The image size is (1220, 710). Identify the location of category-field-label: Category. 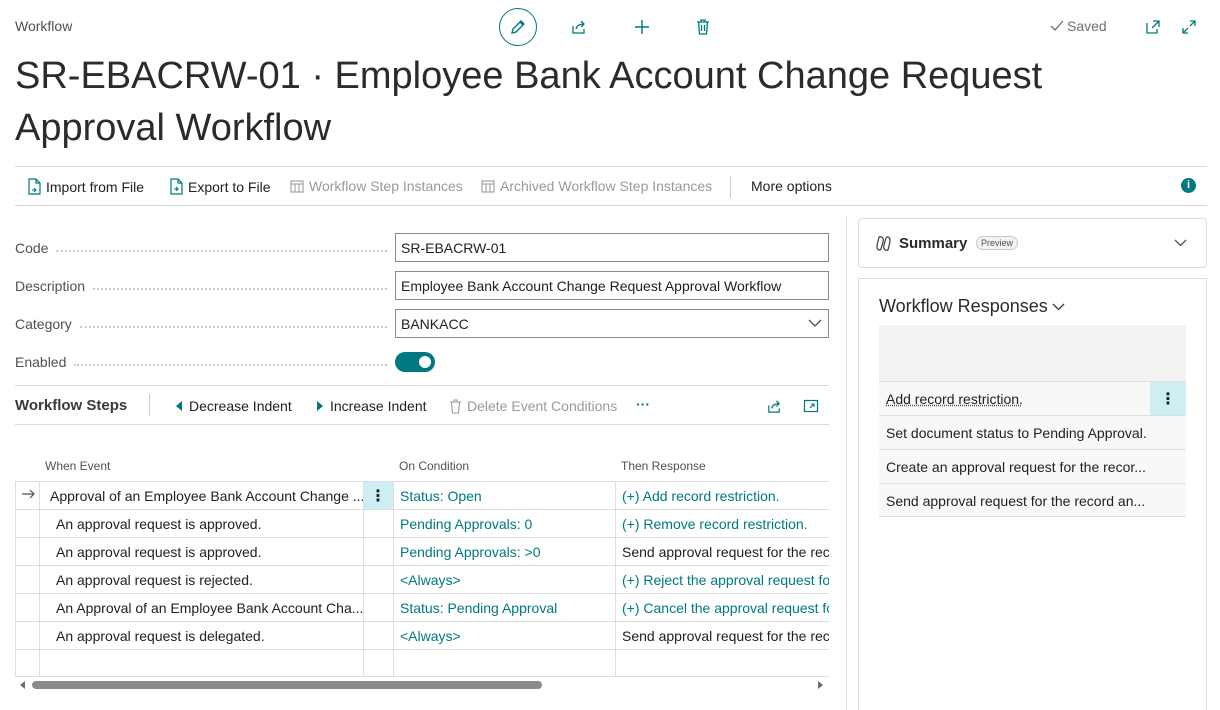
(205, 324).